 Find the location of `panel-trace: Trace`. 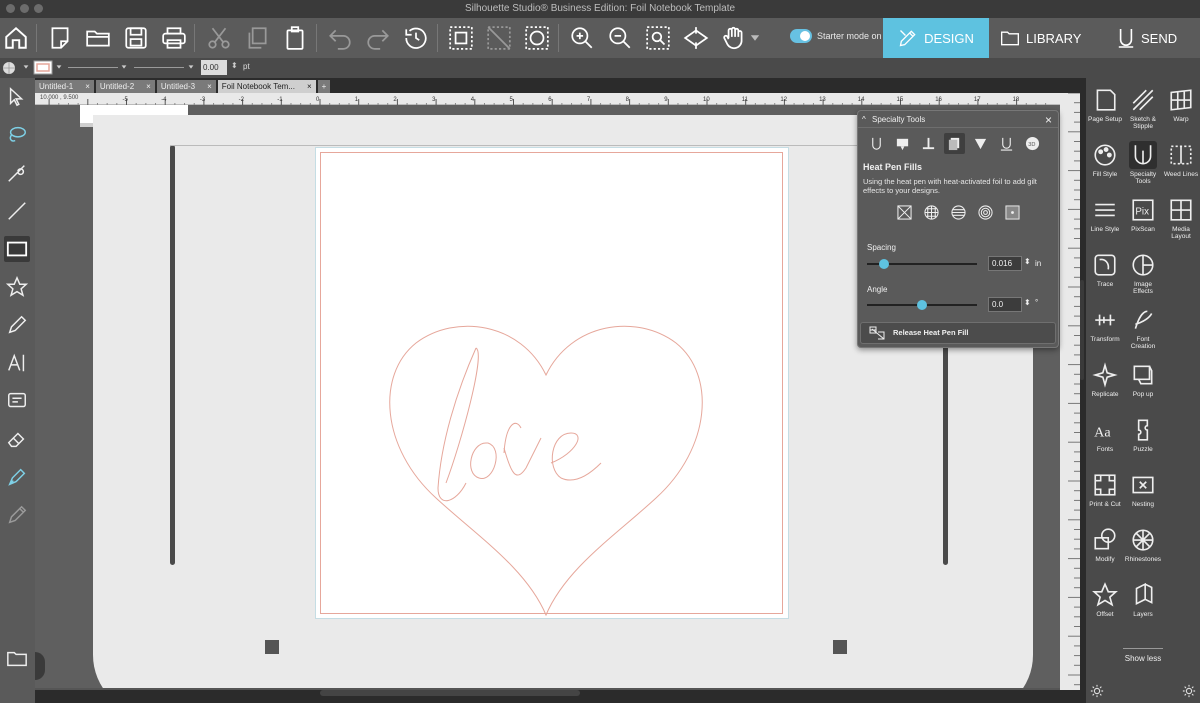

panel-trace: Trace is located at coordinates (1105, 274).